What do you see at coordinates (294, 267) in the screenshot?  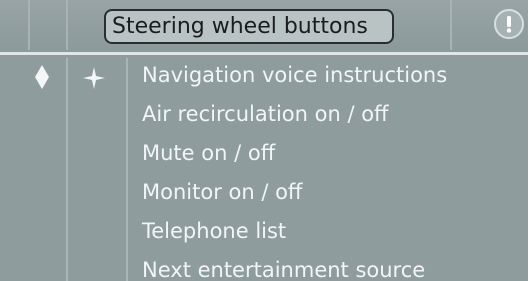 I see `menu-item-next-entertainment: Next entertainment source` at bounding box center [294, 267].